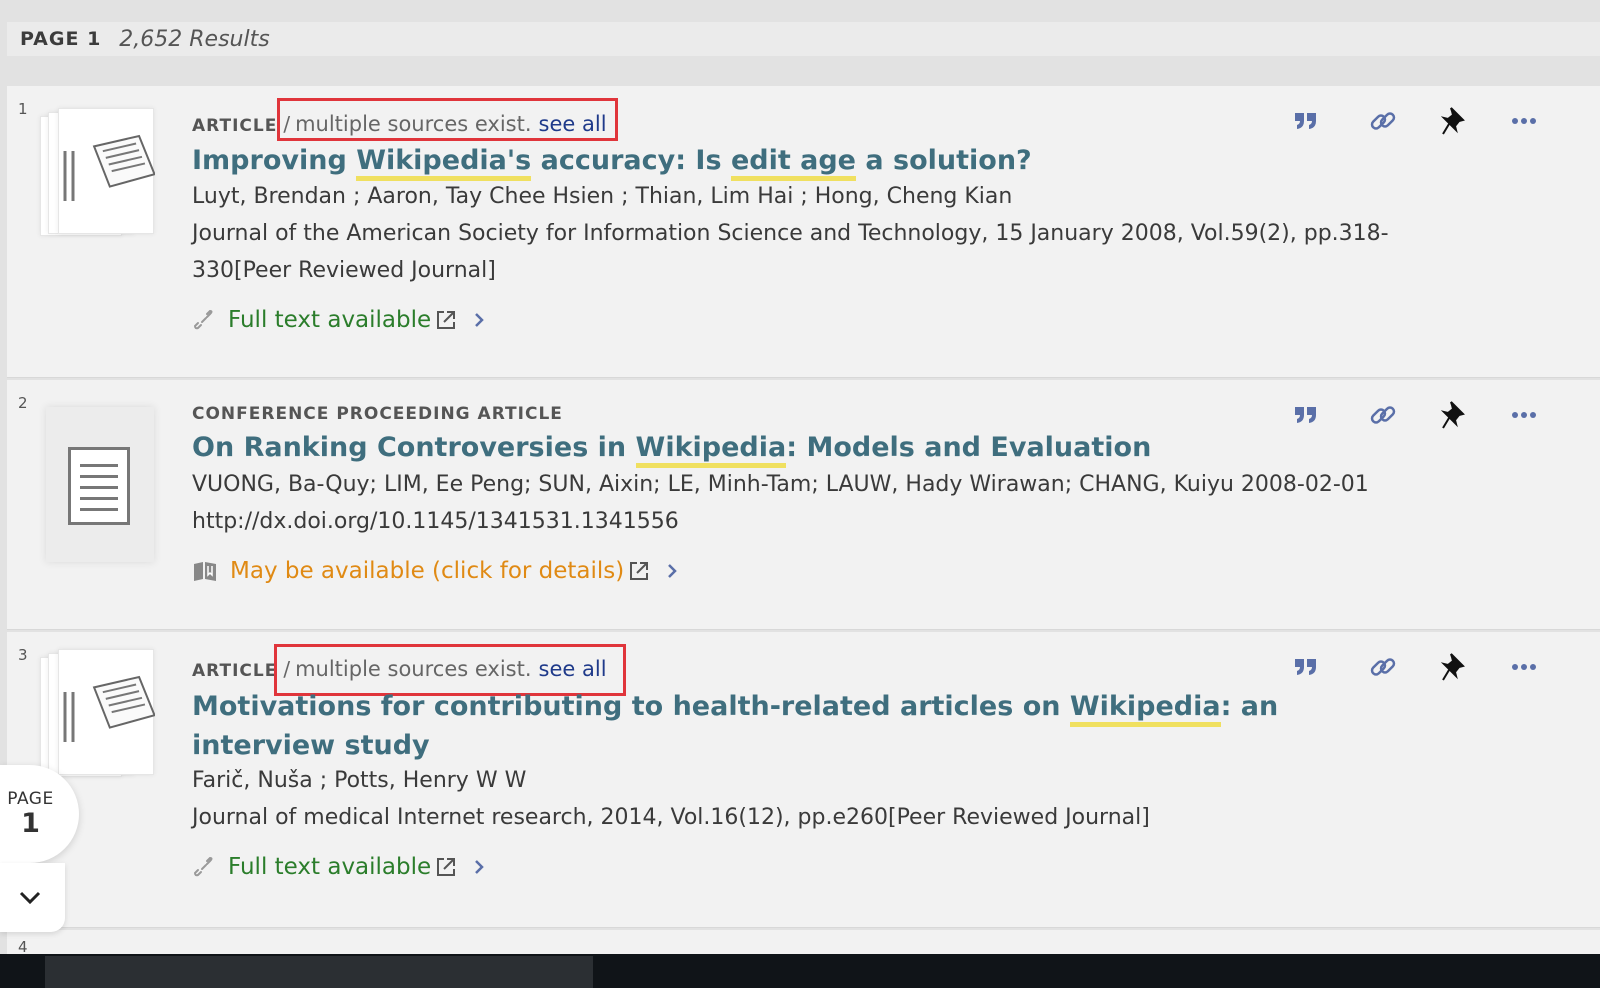 This screenshot has width=1600, height=988. I want to click on title-highlight: edit age, so click(793, 163).